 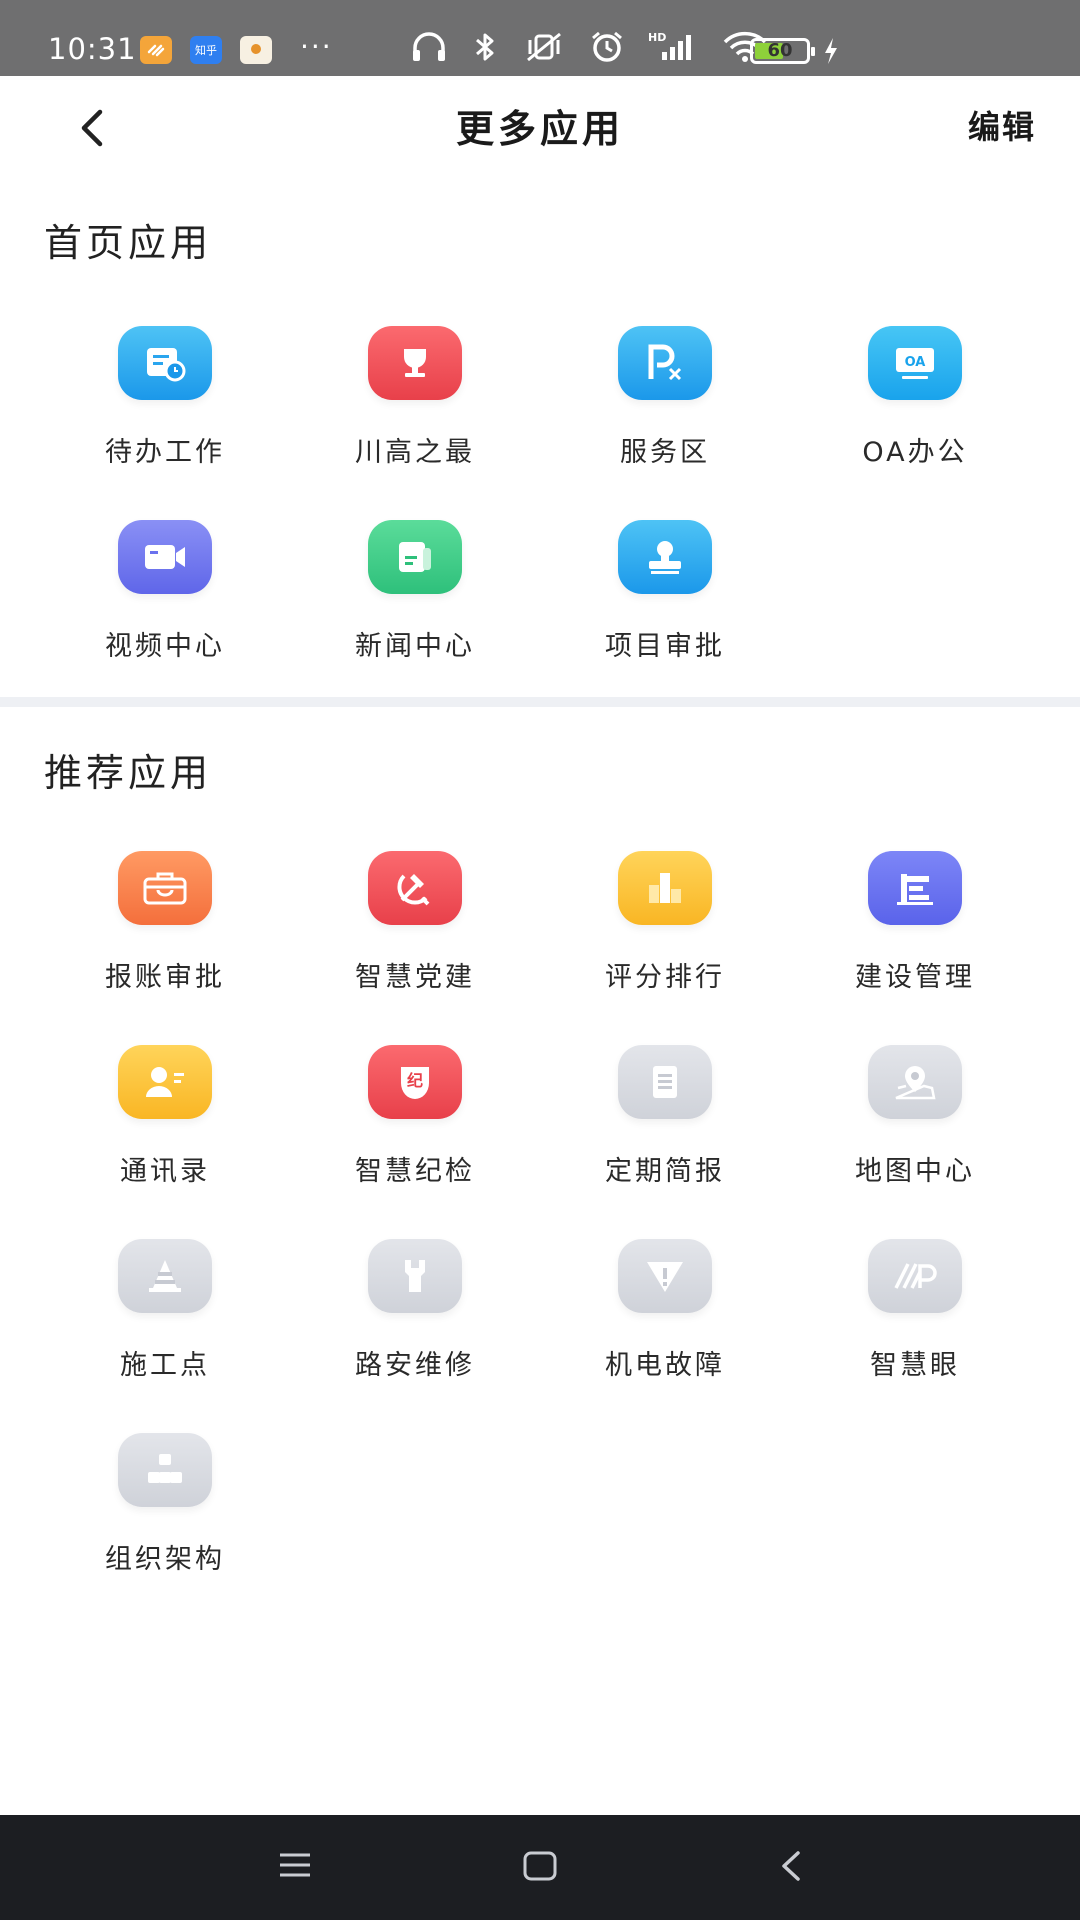 What do you see at coordinates (915, 452) in the screenshot?
I see `app-label: OA办公` at bounding box center [915, 452].